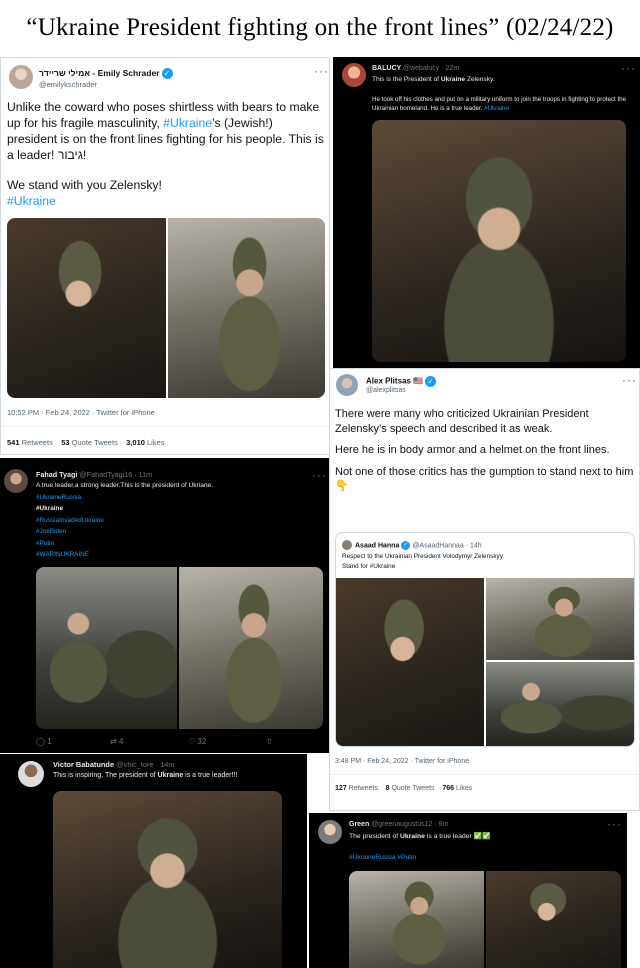  Describe the element at coordinates (116, 741) in the screenshot. I see `retweet-button: ⇄ 4` at that location.